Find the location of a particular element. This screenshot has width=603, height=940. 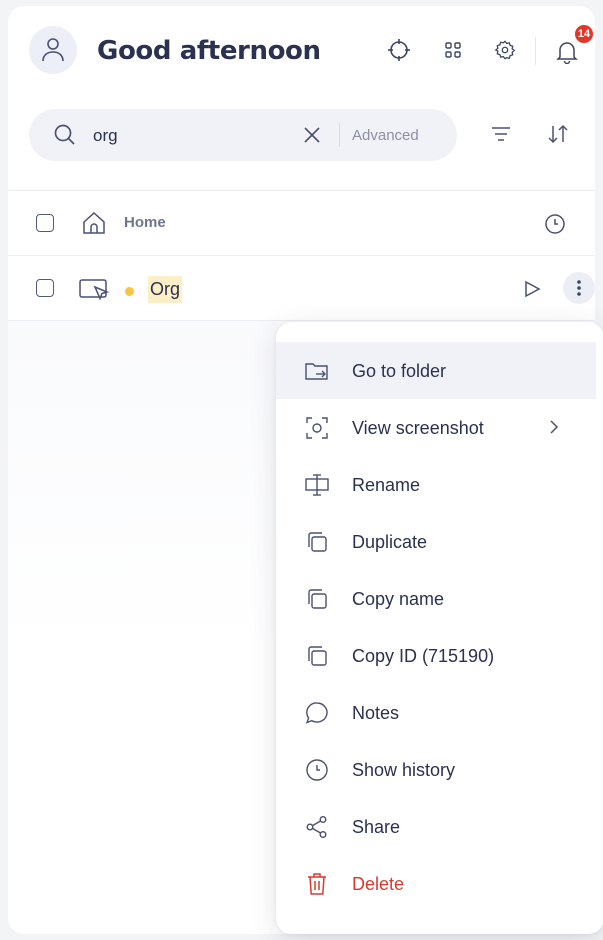

status-dot is located at coordinates (129, 291).